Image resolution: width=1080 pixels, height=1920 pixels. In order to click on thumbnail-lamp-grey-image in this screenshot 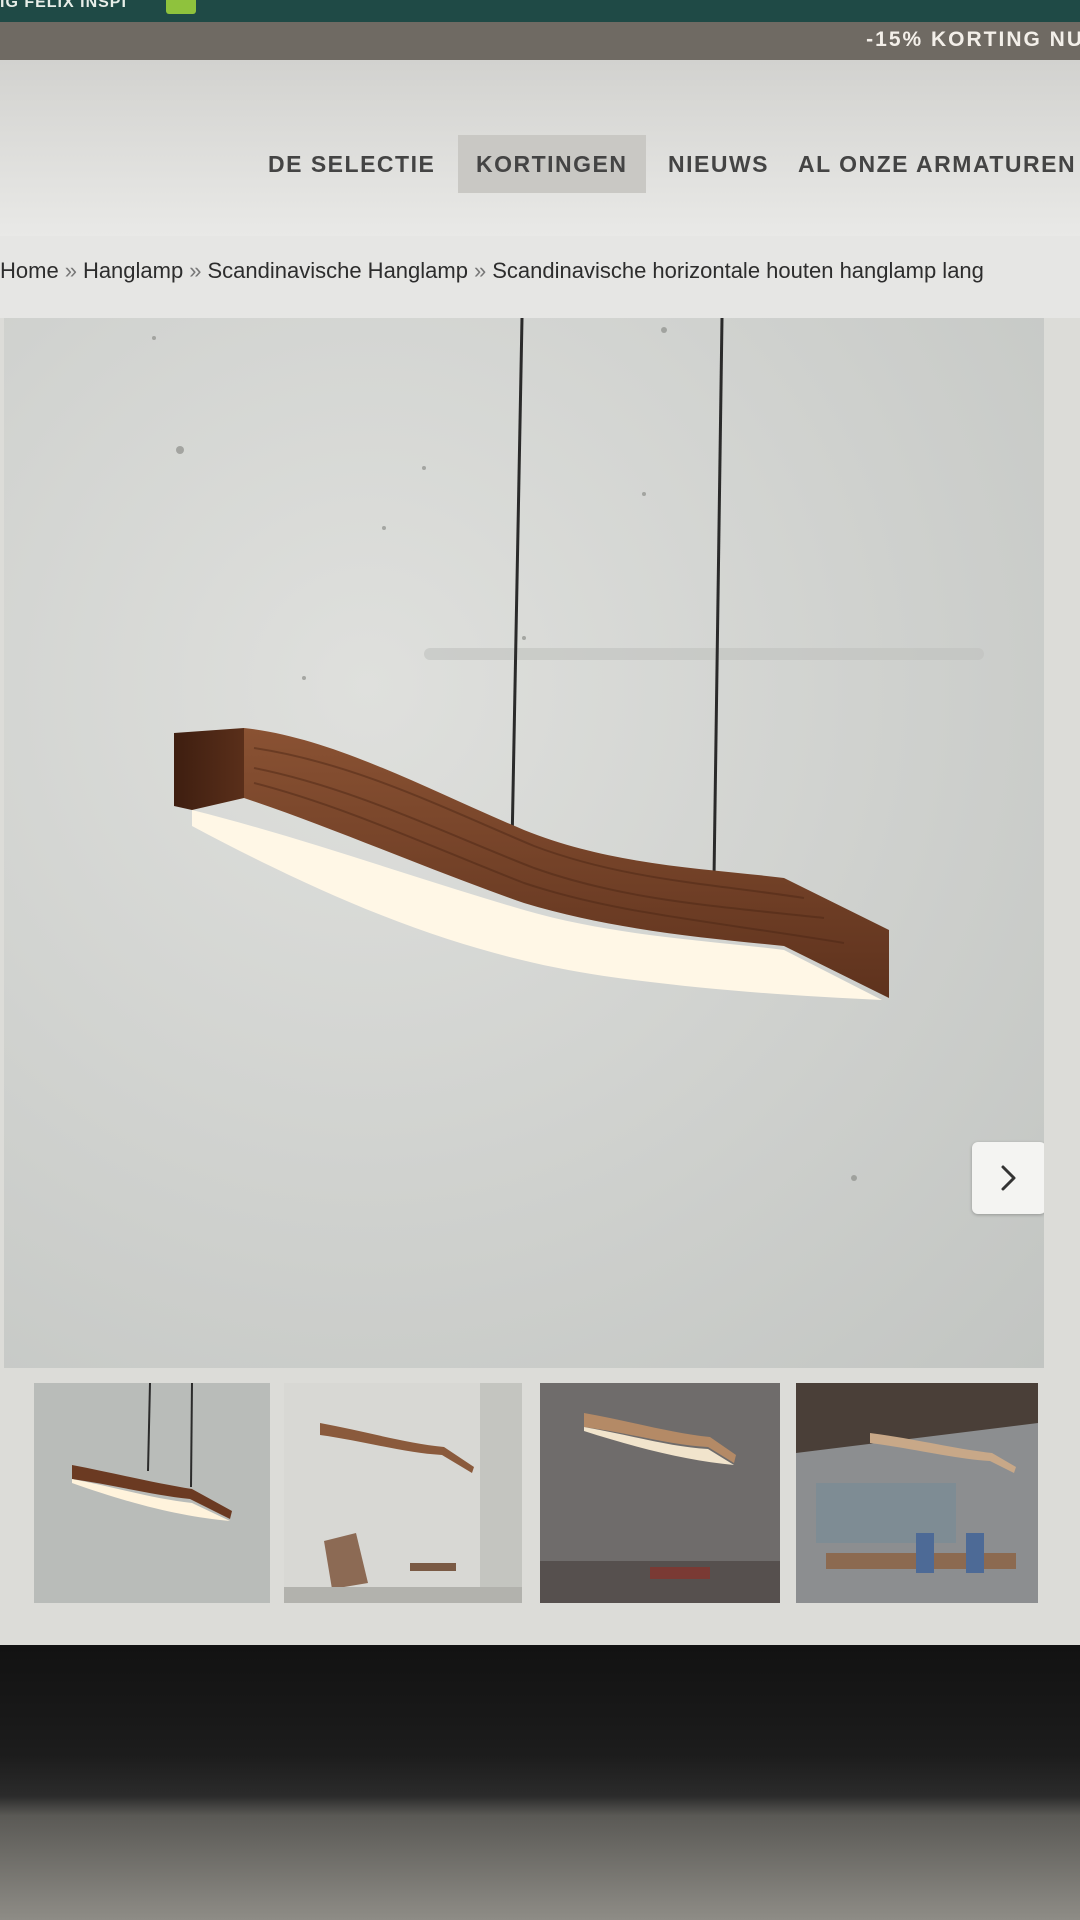, I will do `click(152, 1493)`.